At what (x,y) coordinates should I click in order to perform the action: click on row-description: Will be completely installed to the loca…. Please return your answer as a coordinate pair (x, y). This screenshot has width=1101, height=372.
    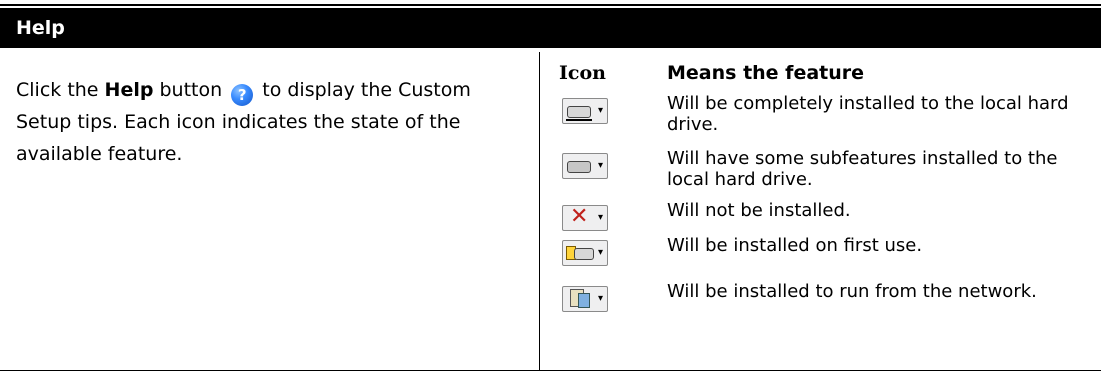
    Looking at the image, I should click on (868, 114).